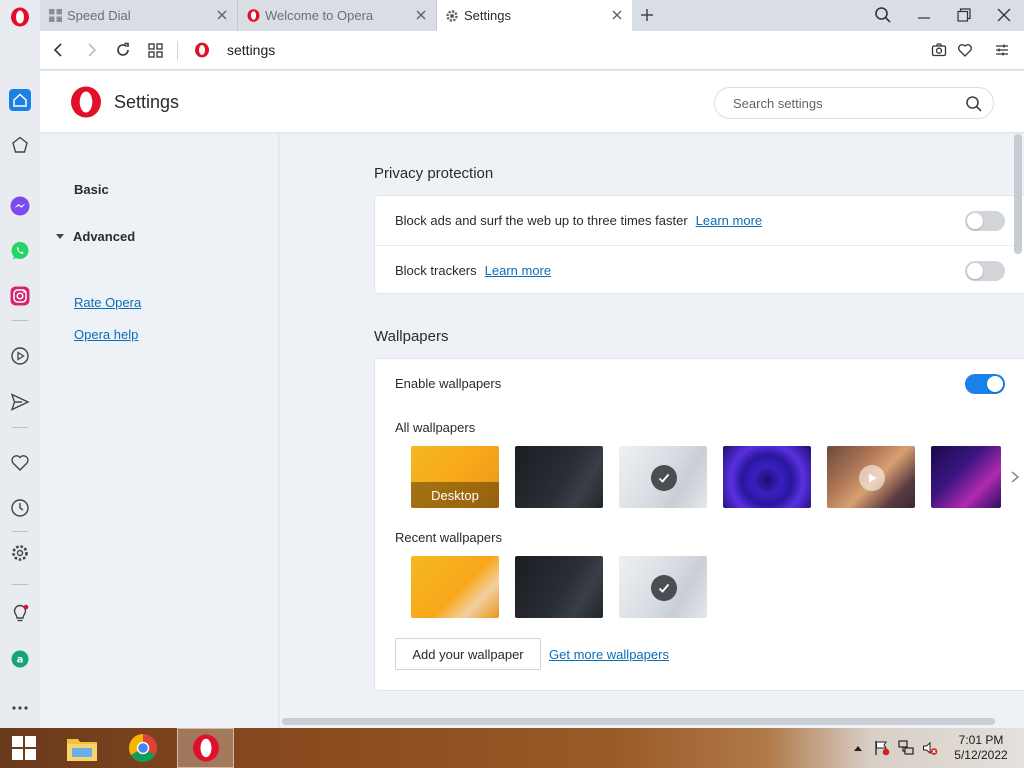  I want to click on nav-advanced: Advanced, so click(95, 236).